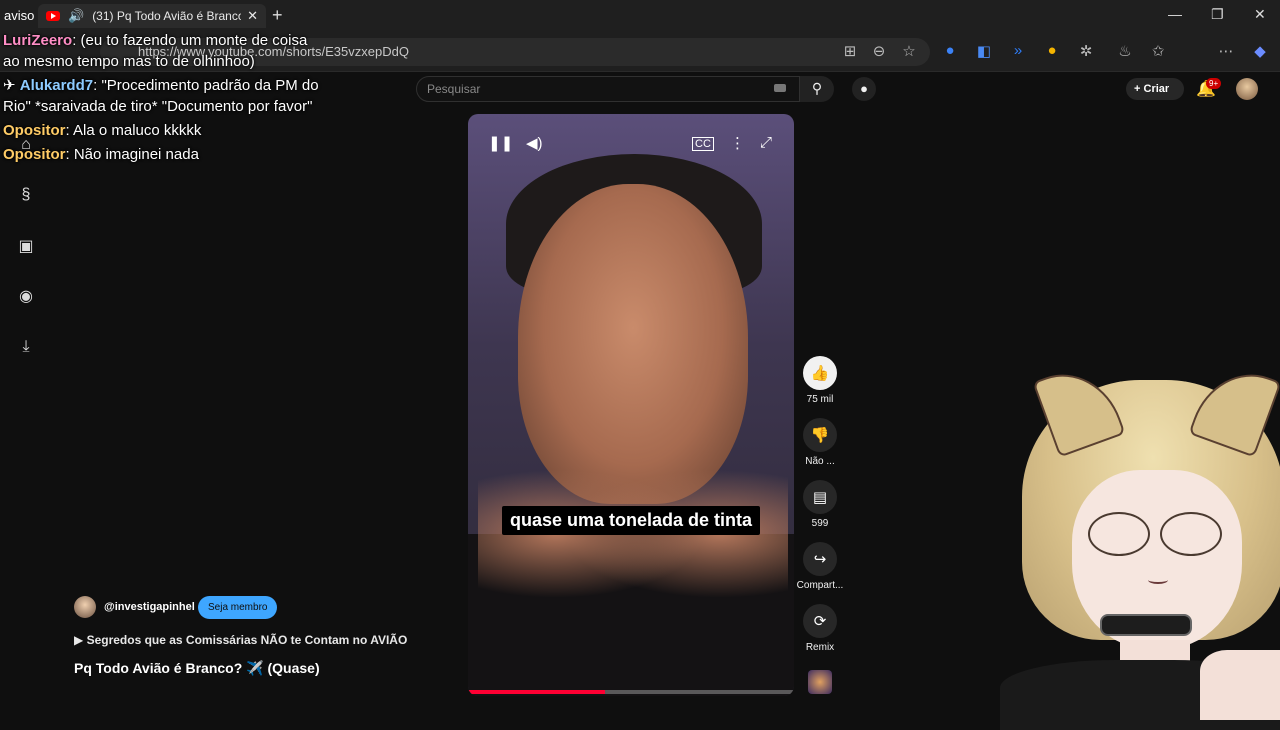 This screenshot has width=1280, height=730. Describe the element at coordinates (85, 607) in the screenshot. I see `channel-avatar` at that location.